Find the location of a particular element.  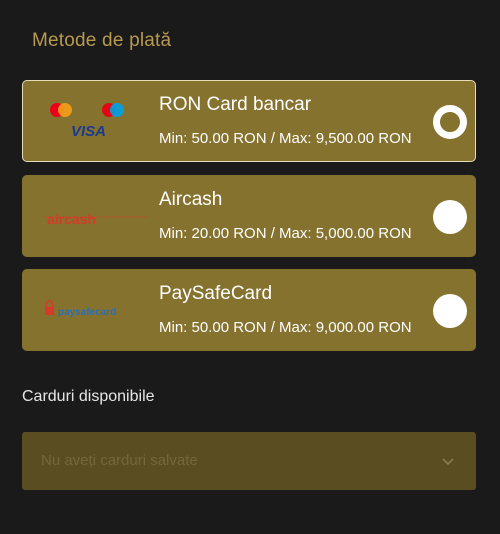

saved-cards-placeholder: Nu aveți carduri salvate is located at coordinates (119, 460).